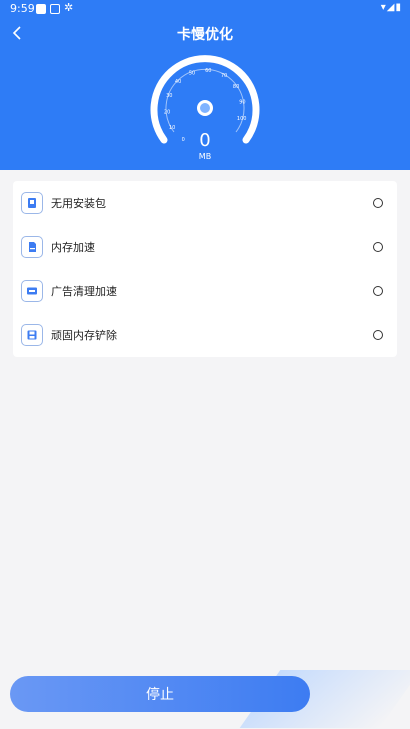  Describe the element at coordinates (205, 291) in the screenshot. I see `list-item-ad-cleanup: 广告清理加速` at that location.